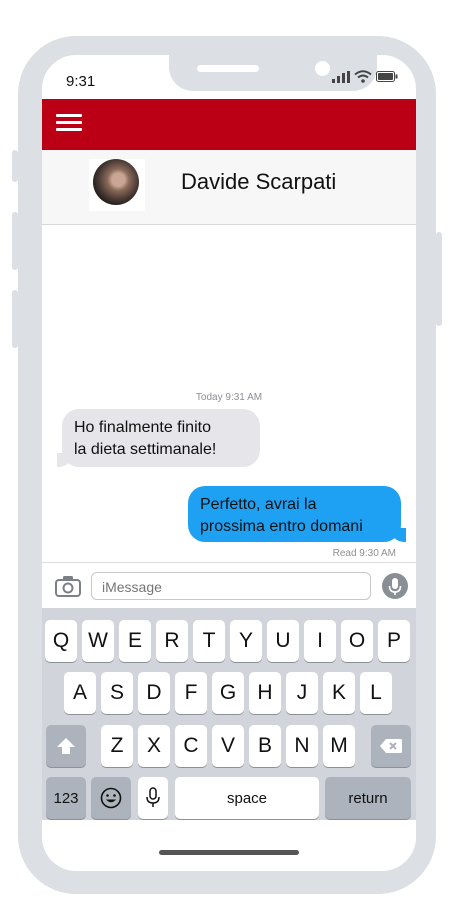 Image resolution: width=453 pixels, height=901 pixels. Describe the element at coordinates (281, 515) in the screenshot. I see `outgoing-message-text: Perfetto, avrai la prossima entro domani` at that location.